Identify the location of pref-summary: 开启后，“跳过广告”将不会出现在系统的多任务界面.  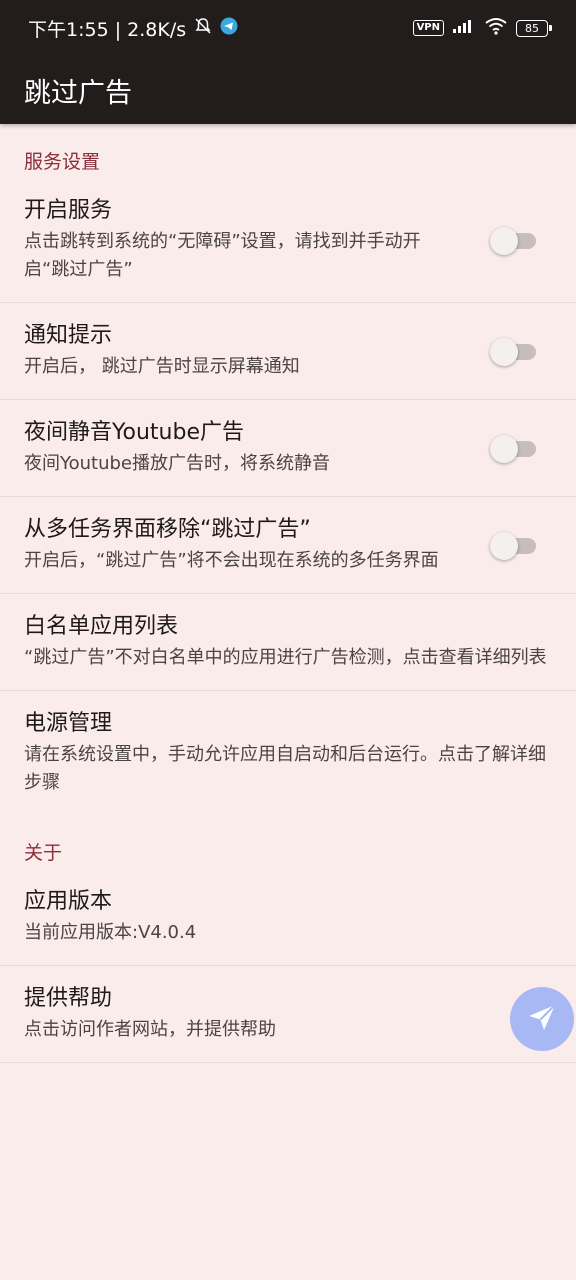
(231, 560).